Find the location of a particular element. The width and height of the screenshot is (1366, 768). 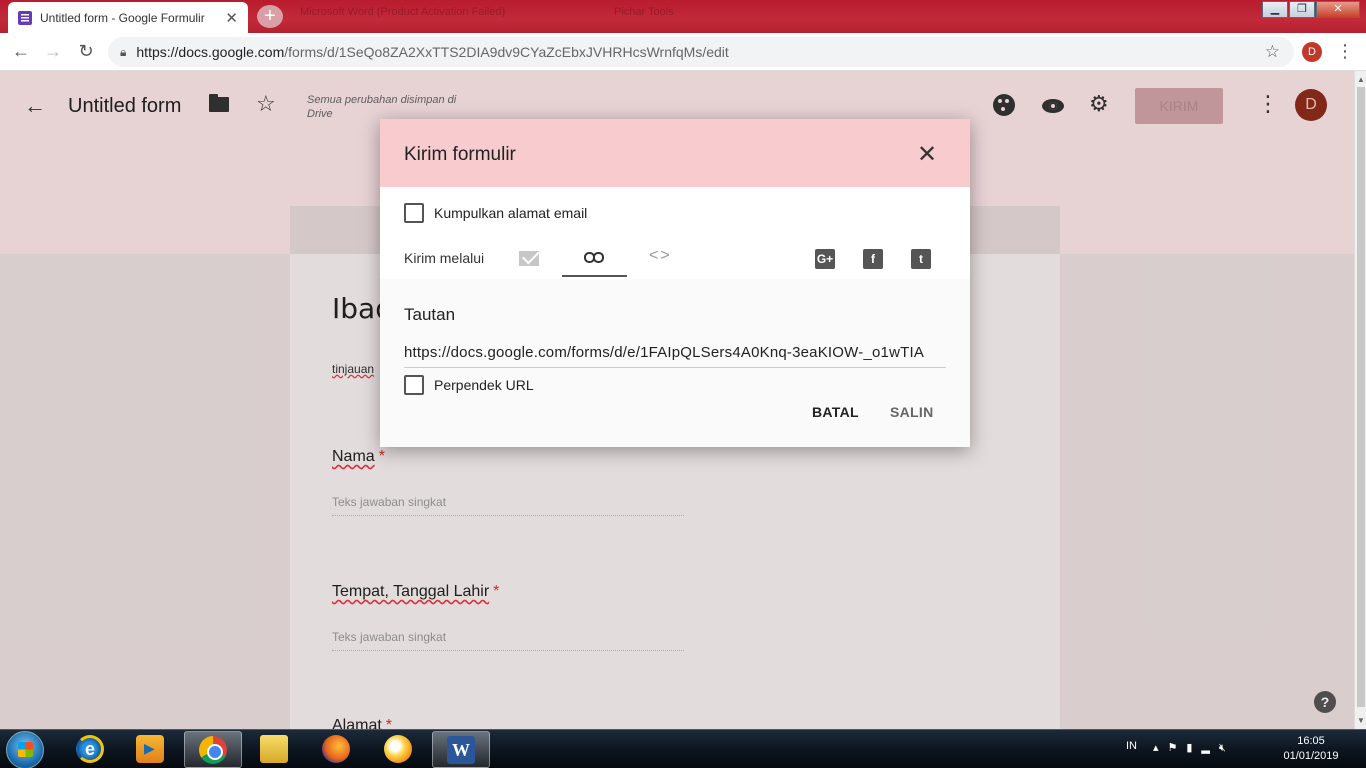

media-player-icon is located at coordinates (150, 749).